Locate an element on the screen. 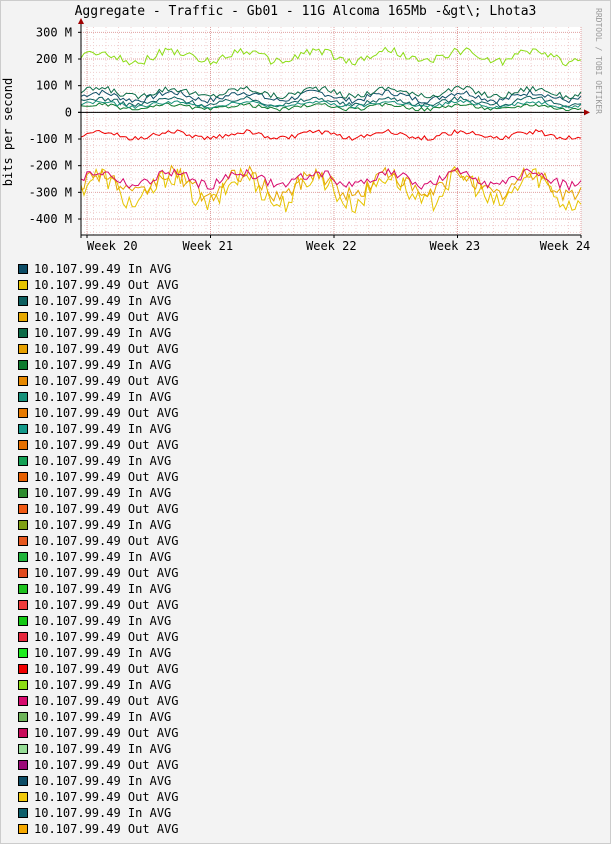 This screenshot has height=844, width=611. y-tick-label: 100 M is located at coordinates (54, 86).